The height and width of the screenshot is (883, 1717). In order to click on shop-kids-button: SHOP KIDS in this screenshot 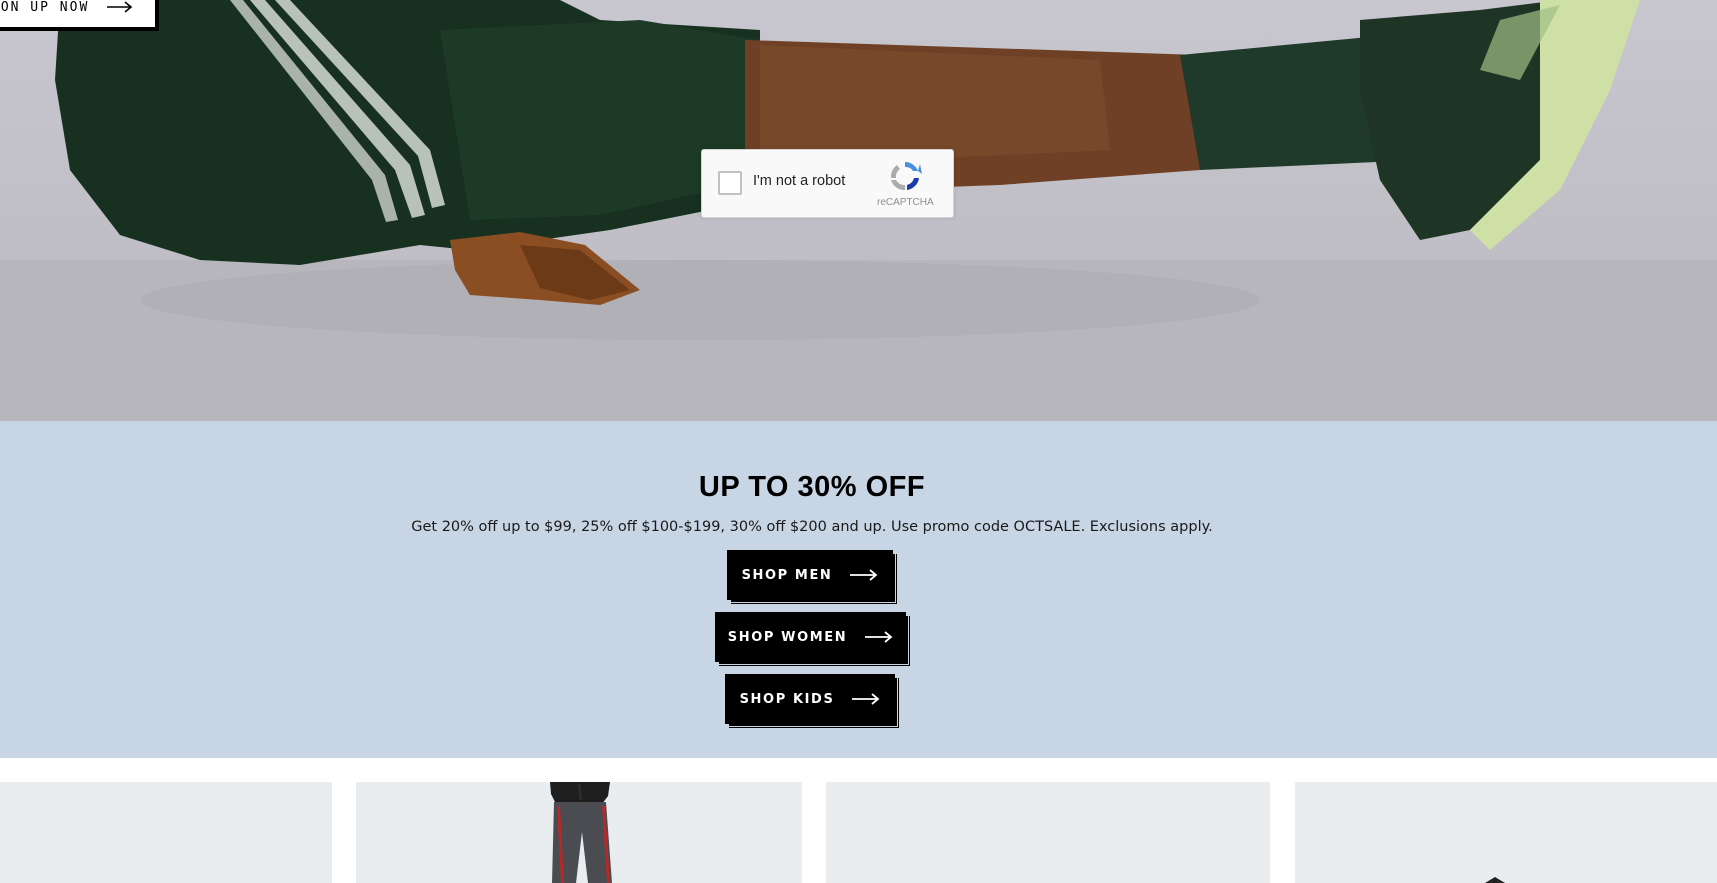, I will do `click(810, 699)`.